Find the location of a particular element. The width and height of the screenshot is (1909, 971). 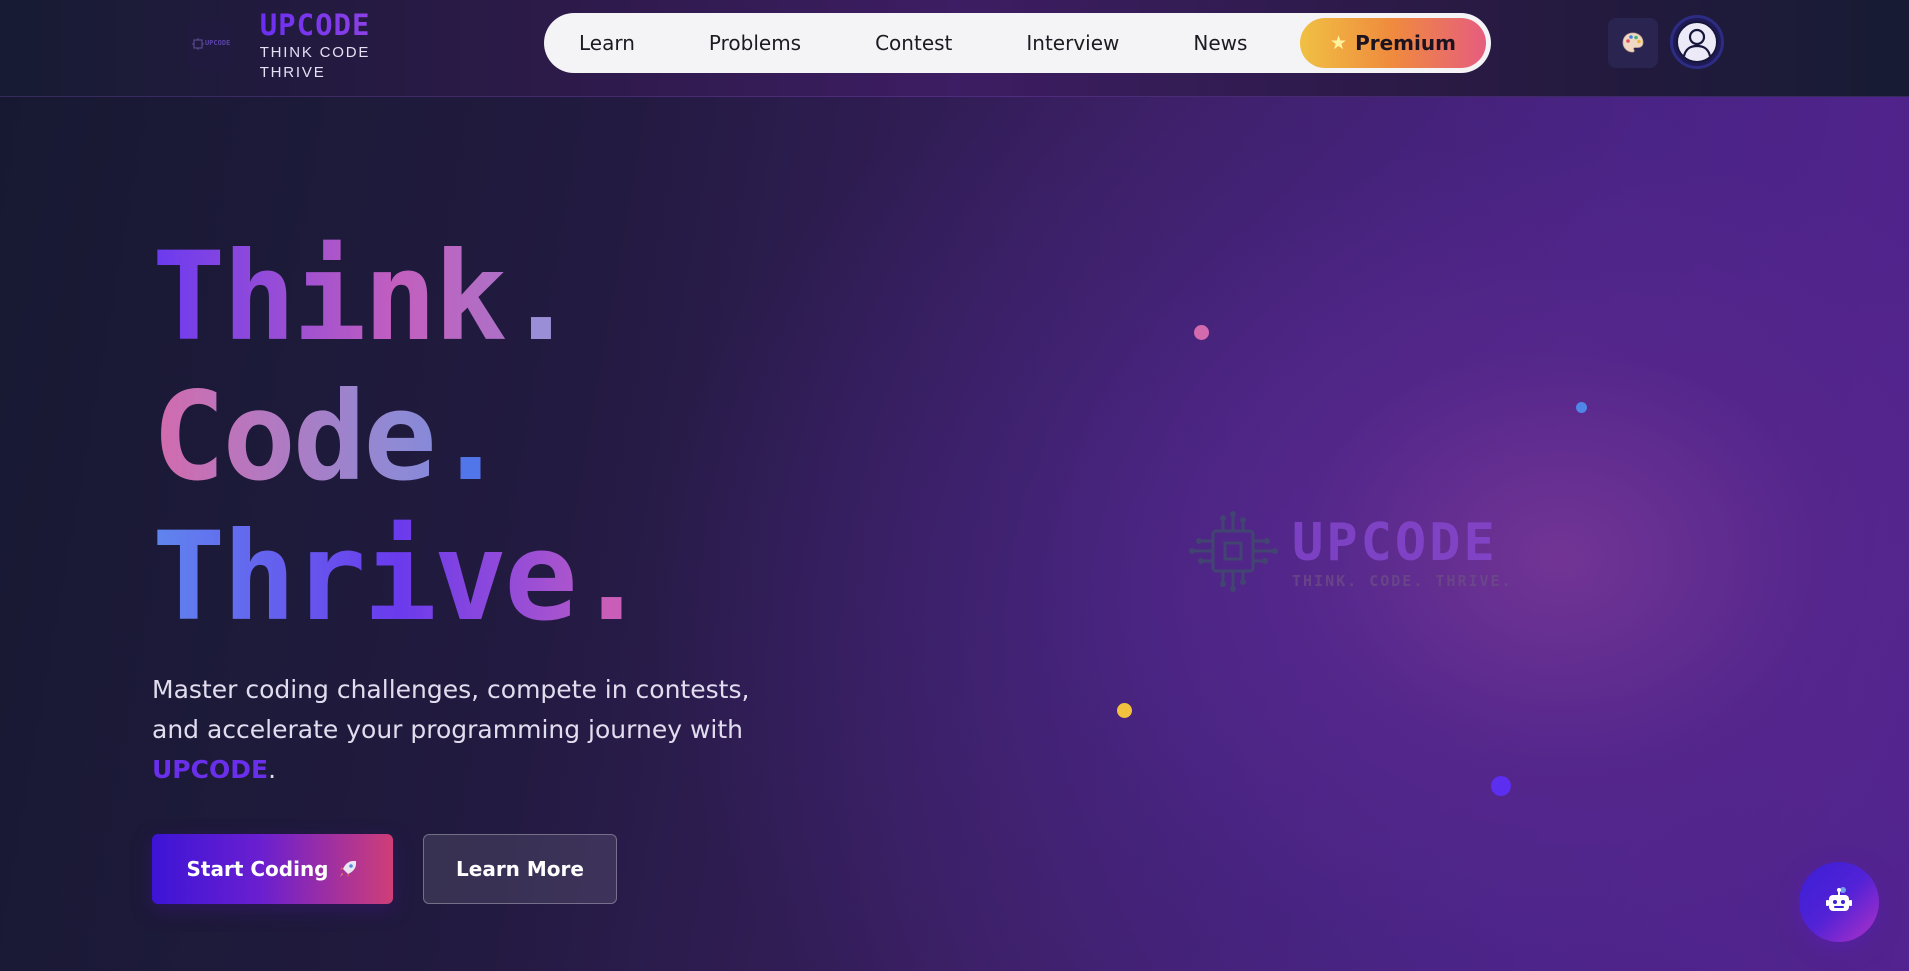

headline-line-think: Think. is located at coordinates (398, 297).